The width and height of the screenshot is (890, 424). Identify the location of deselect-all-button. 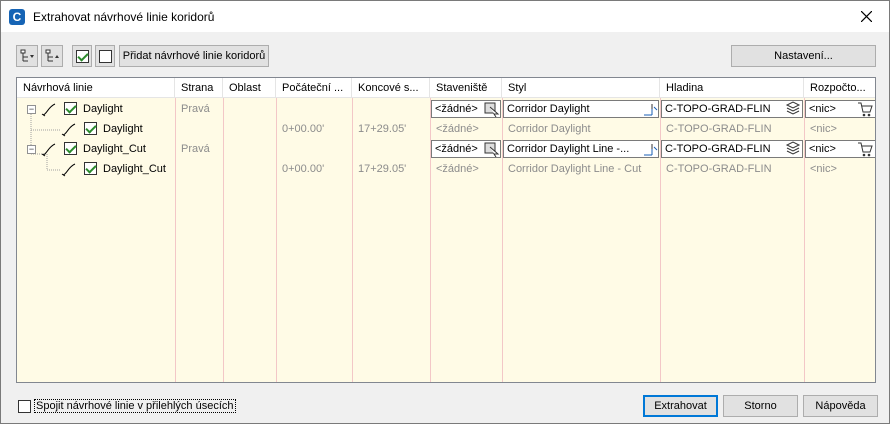
(105, 56).